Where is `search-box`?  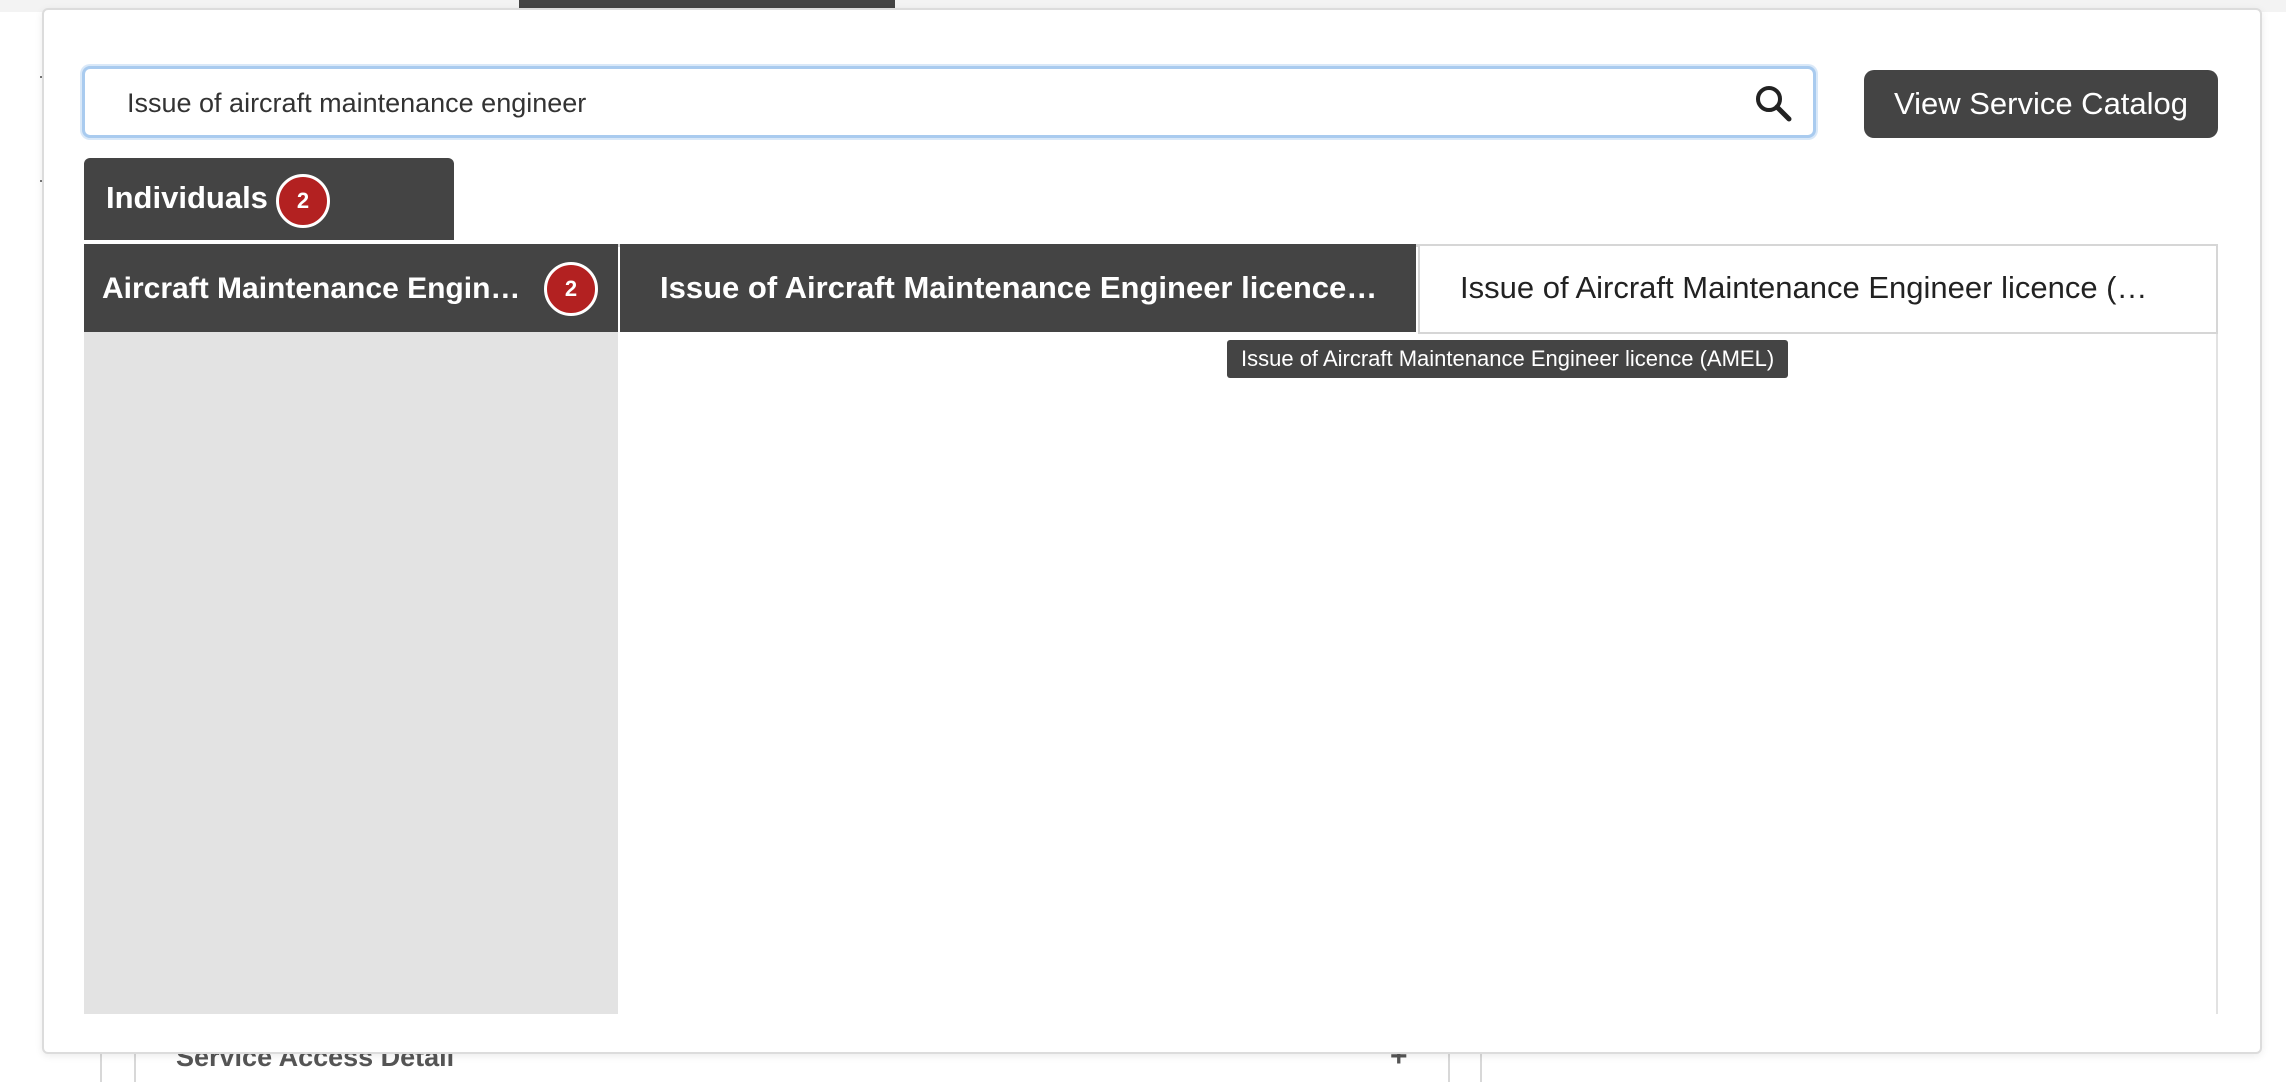
search-box is located at coordinates (949, 102).